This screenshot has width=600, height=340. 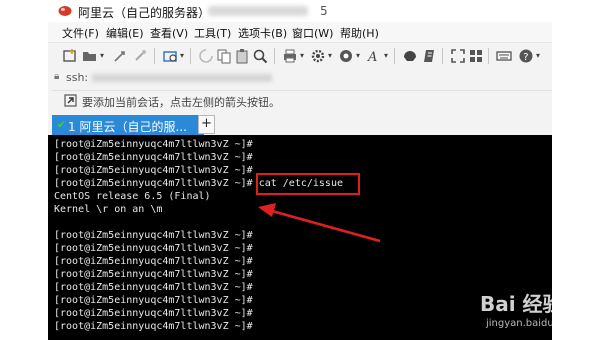 What do you see at coordinates (212, 33) in the screenshot?
I see `menu-tools: 工具(T)` at bounding box center [212, 33].